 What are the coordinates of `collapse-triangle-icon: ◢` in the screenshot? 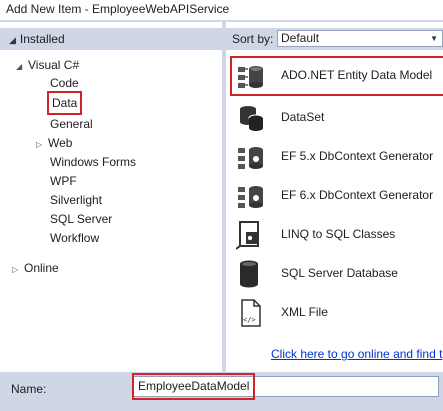 It's located at (12, 40).